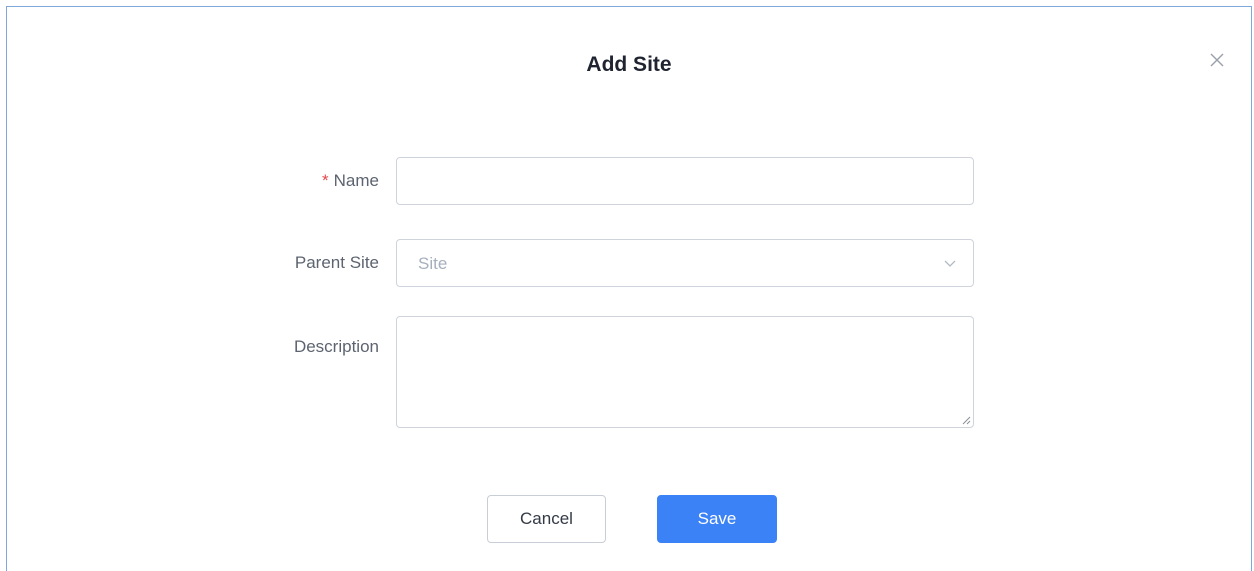 The image size is (1254, 571). What do you see at coordinates (950, 263) in the screenshot?
I see `chevron-down-icon` at bounding box center [950, 263].